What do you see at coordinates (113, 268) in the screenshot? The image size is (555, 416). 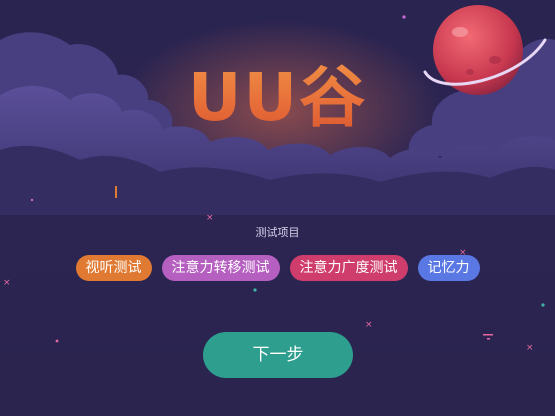 I see `test-item-audiovisual: 视听测试` at bounding box center [113, 268].